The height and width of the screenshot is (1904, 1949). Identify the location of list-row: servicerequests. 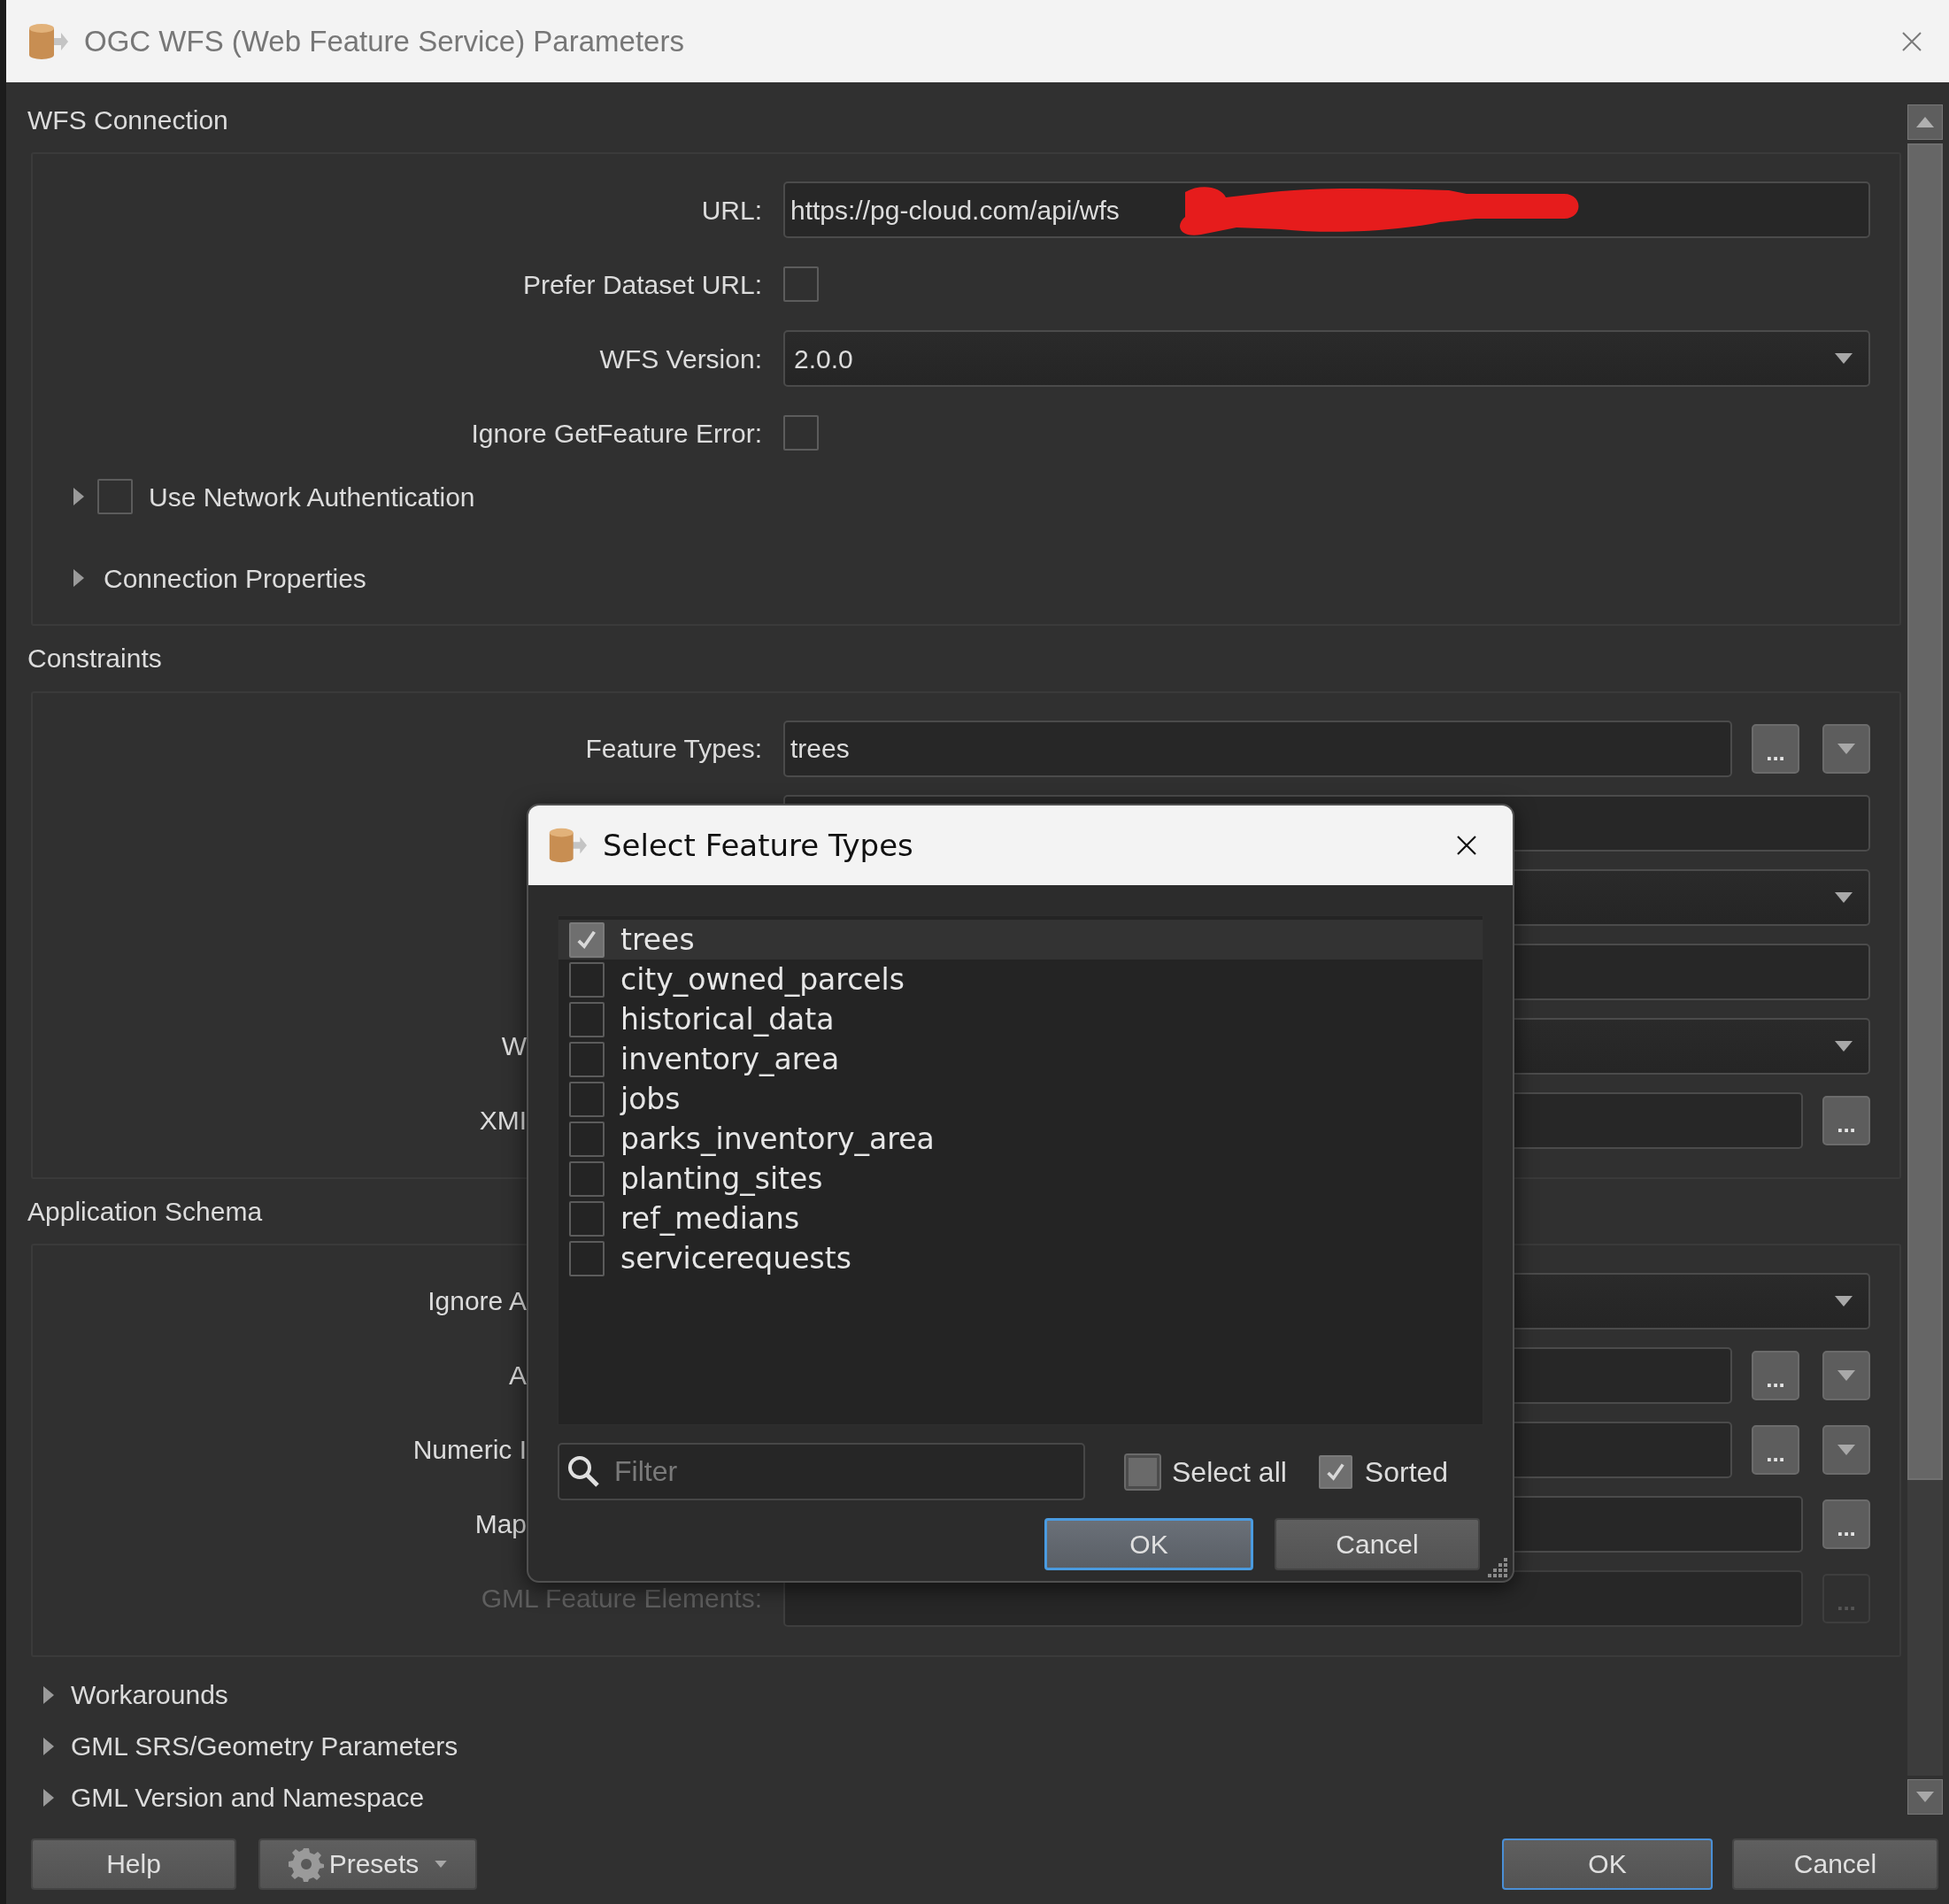
(1021, 1258).